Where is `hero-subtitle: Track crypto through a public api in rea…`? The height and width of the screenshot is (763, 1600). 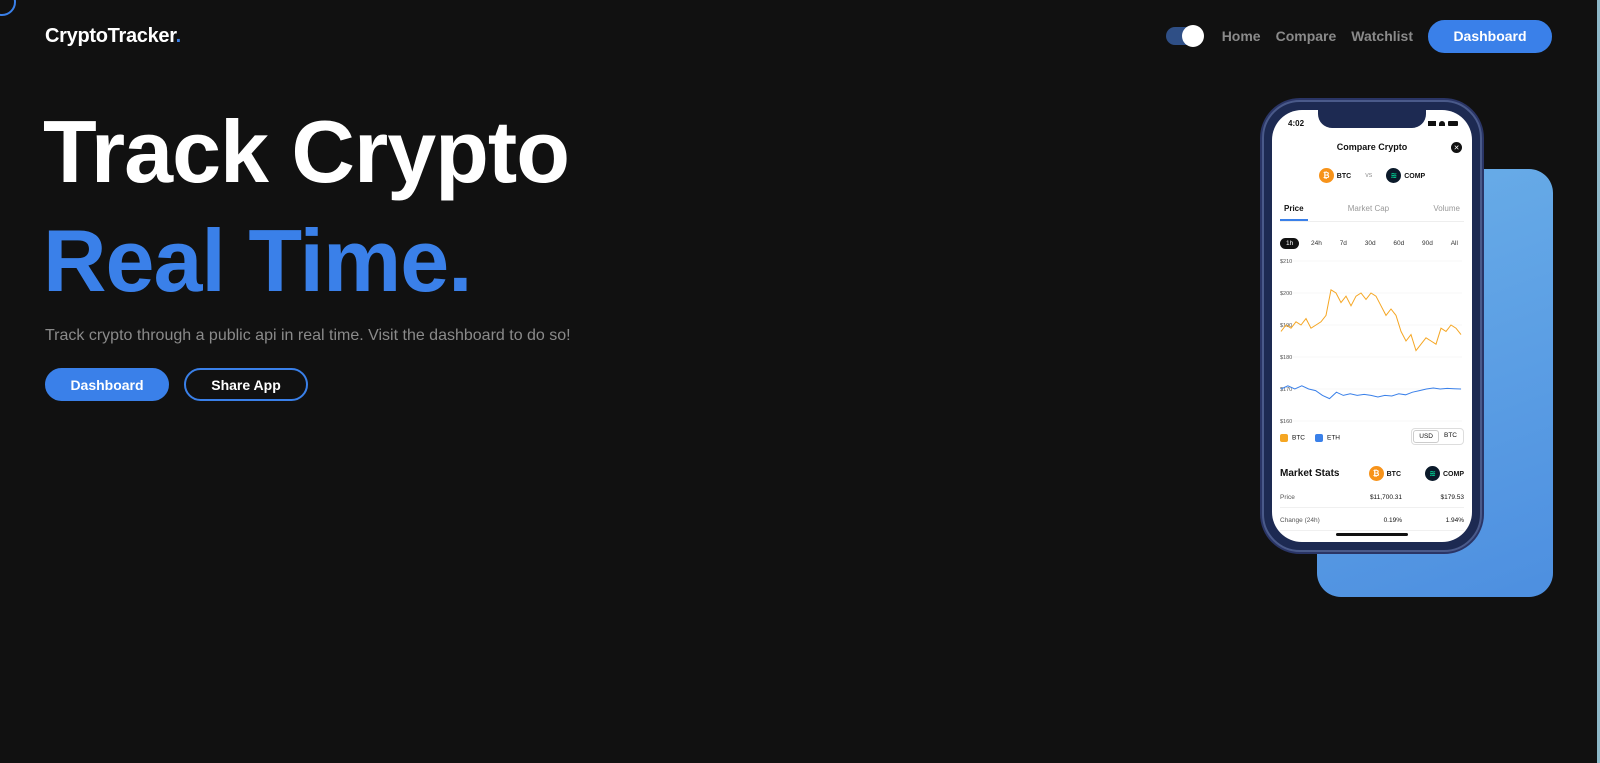 hero-subtitle: Track crypto through a public api in rea… is located at coordinates (308, 335).